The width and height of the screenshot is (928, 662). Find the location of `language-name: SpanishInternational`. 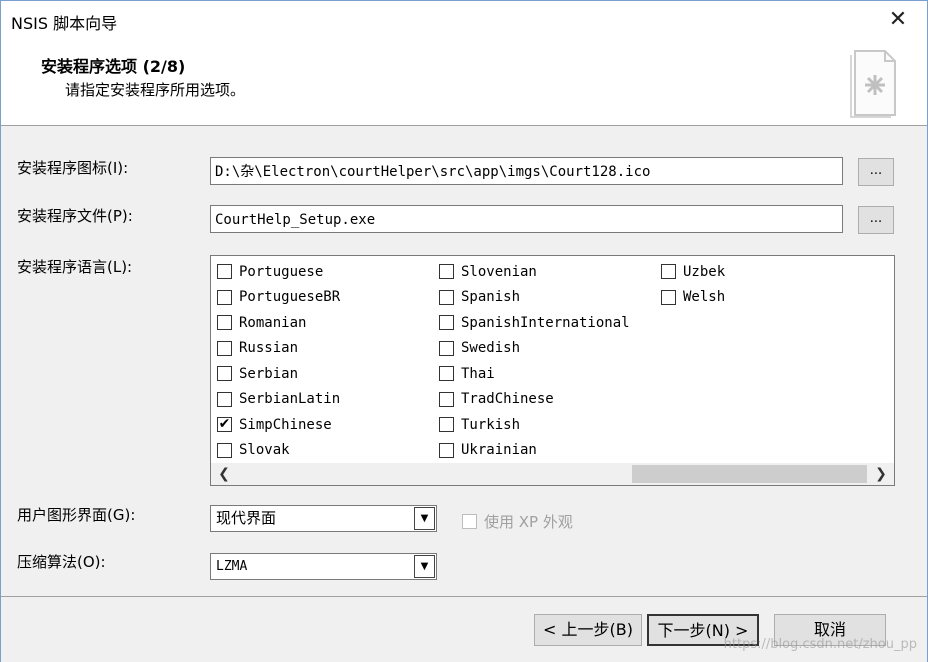

language-name: SpanishInternational is located at coordinates (545, 322).